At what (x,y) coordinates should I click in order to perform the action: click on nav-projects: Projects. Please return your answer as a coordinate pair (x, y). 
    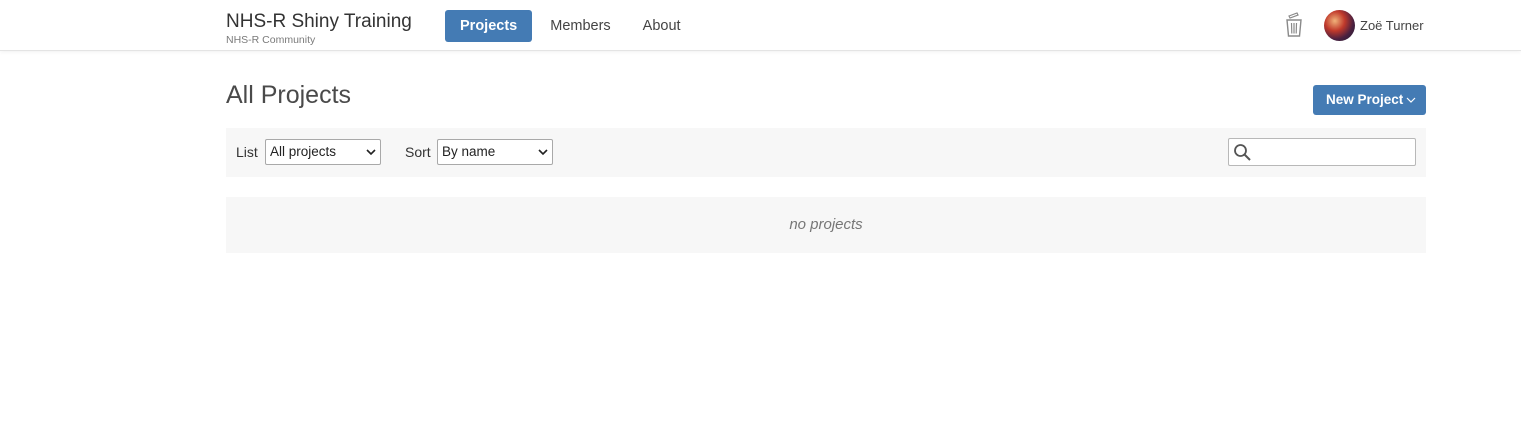
    Looking at the image, I should click on (489, 26).